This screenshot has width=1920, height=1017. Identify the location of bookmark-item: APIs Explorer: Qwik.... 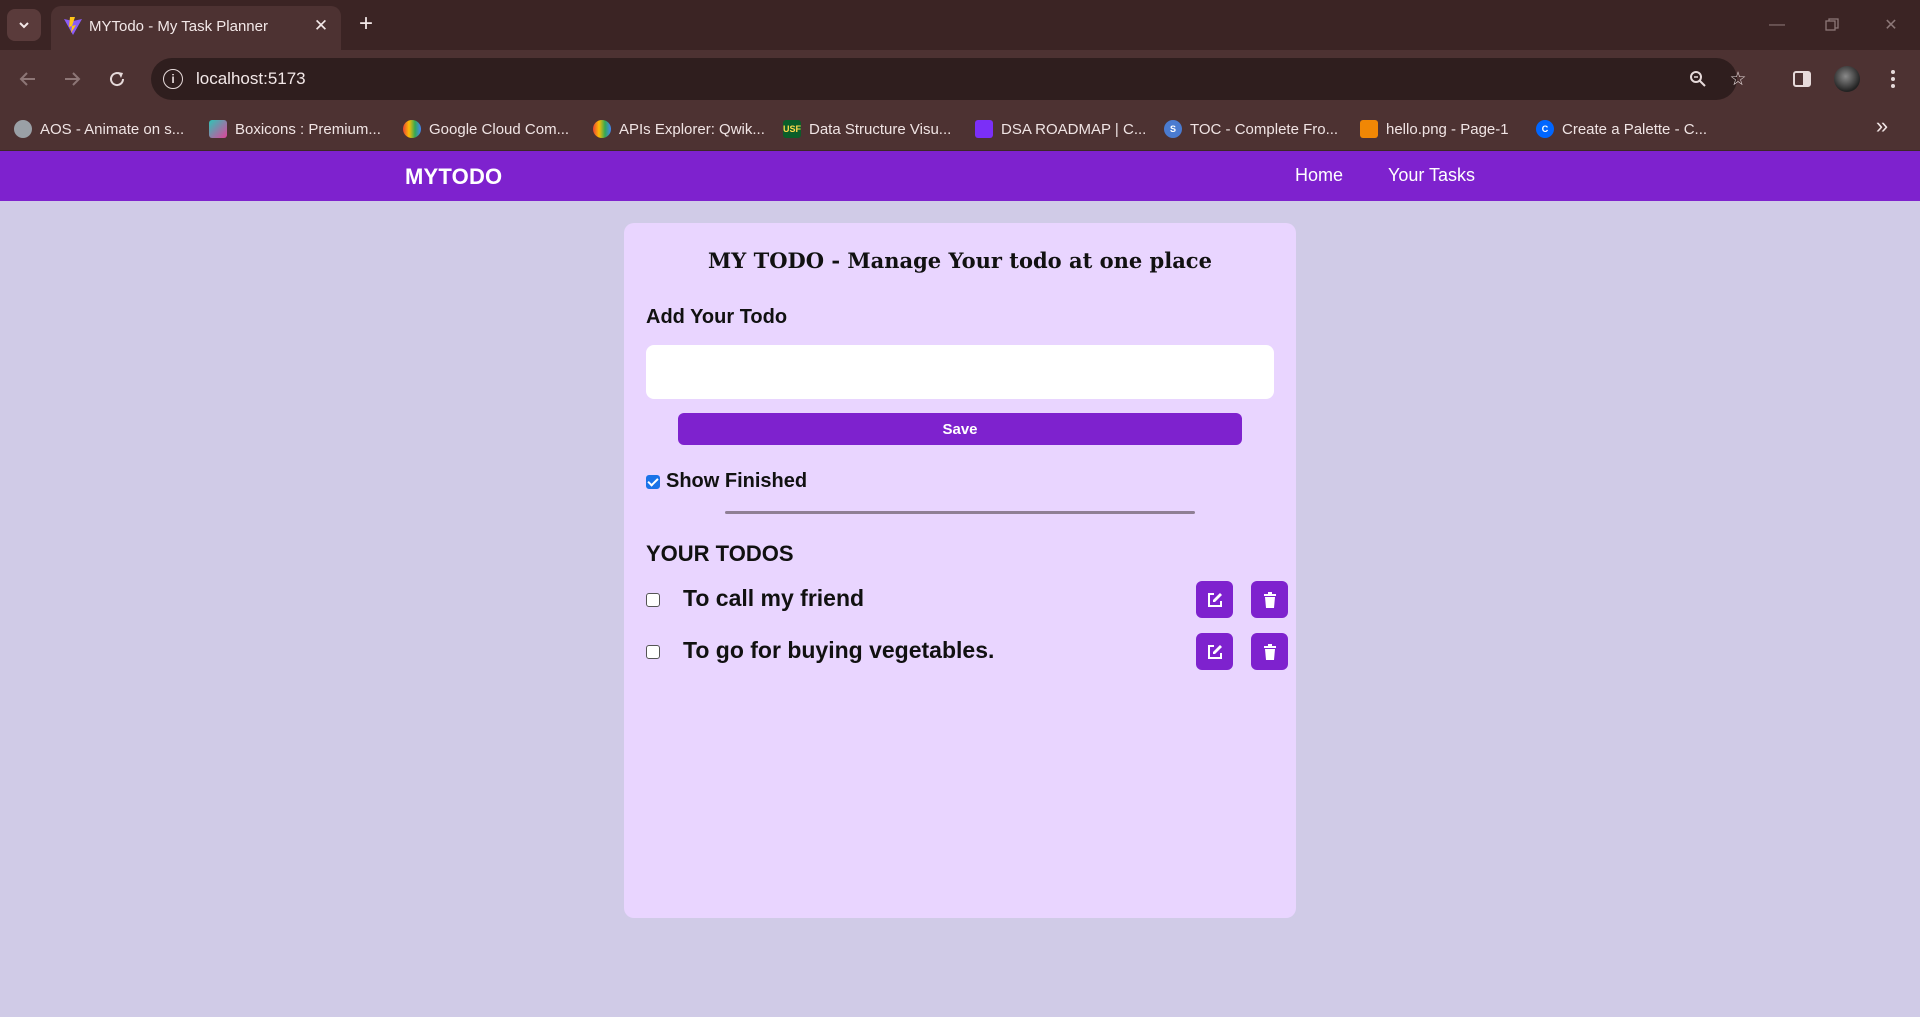
(679, 129).